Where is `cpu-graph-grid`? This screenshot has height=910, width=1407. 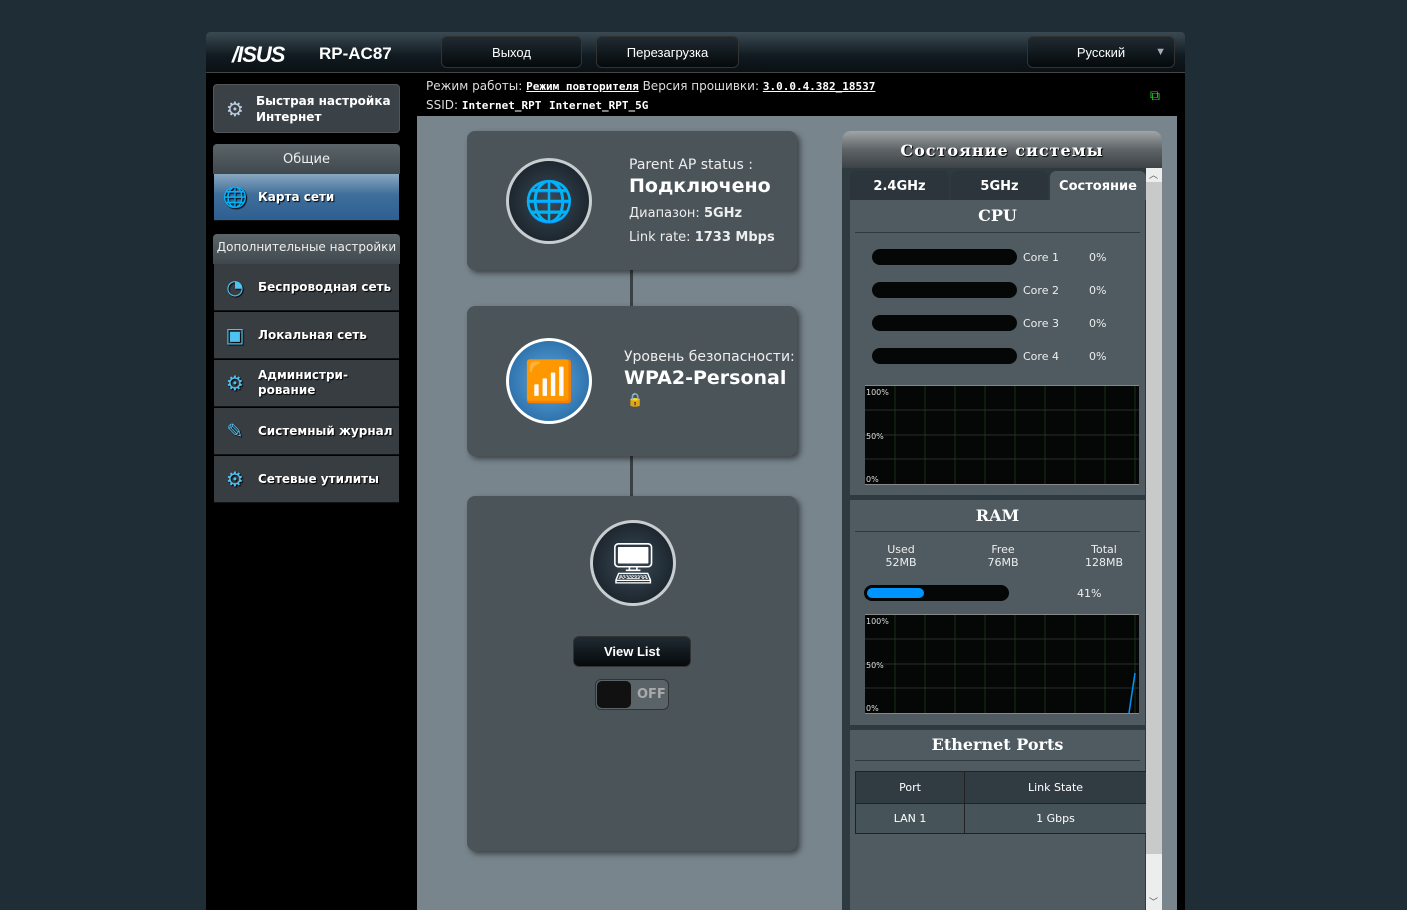 cpu-graph-grid is located at coordinates (1002, 435).